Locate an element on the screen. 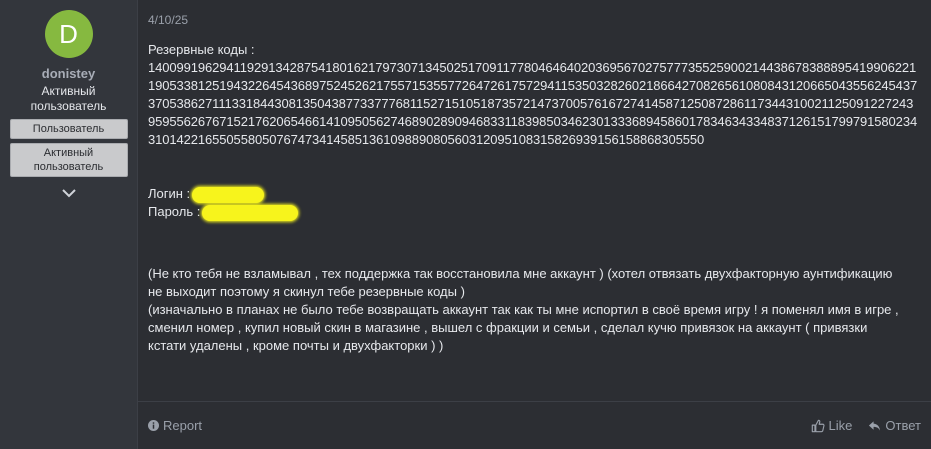 Image resolution: width=931 pixels, height=449 pixels. avatar: D is located at coordinates (68, 34).